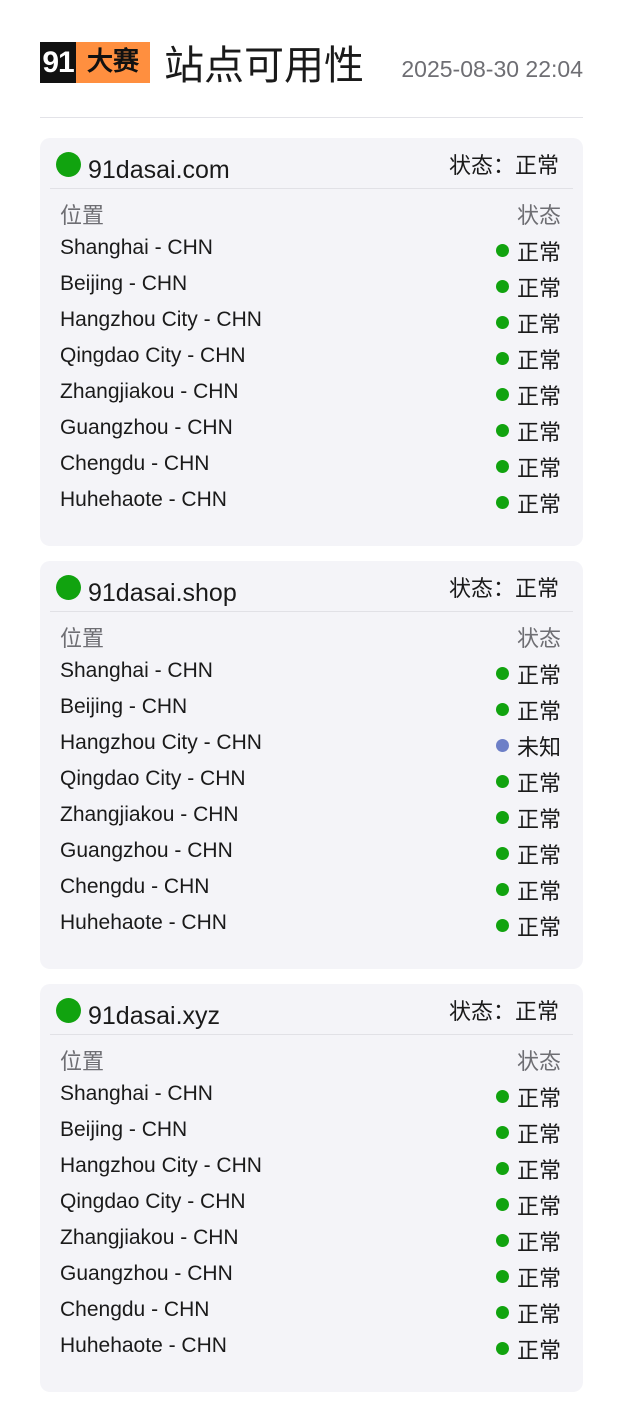  I want to click on brand-logo: 91 大赛, so click(95, 62).